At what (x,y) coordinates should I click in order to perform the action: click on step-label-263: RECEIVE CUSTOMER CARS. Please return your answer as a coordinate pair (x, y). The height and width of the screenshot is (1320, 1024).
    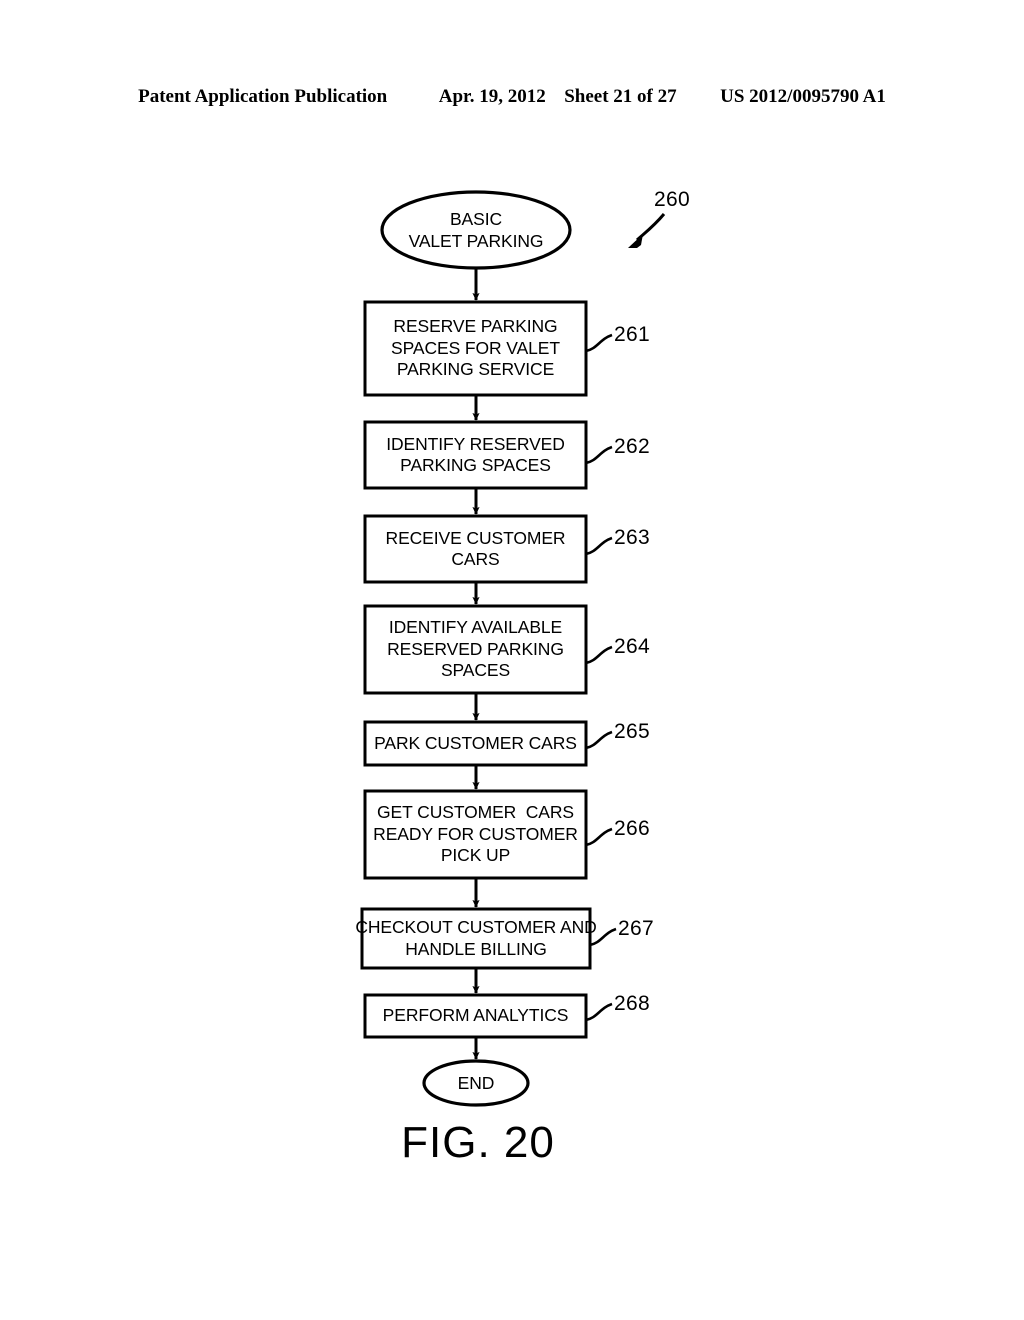
    Looking at the image, I should click on (475, 549).